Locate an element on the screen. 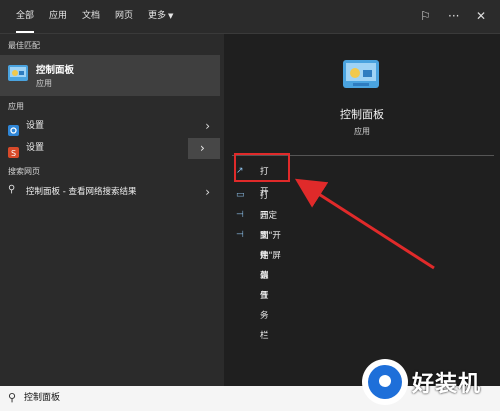 The width and height of the screenshot is (500, 411). watermark-badge-icon is located at coordinates (385, 382).